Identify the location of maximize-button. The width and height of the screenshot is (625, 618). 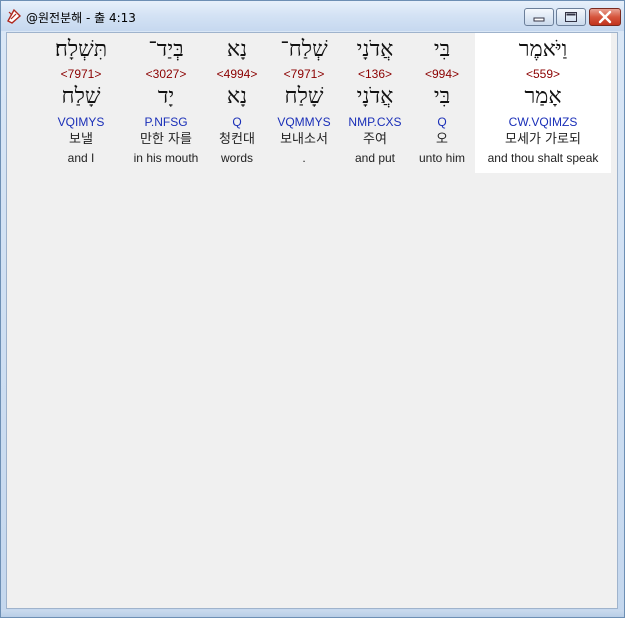
(571, 17).